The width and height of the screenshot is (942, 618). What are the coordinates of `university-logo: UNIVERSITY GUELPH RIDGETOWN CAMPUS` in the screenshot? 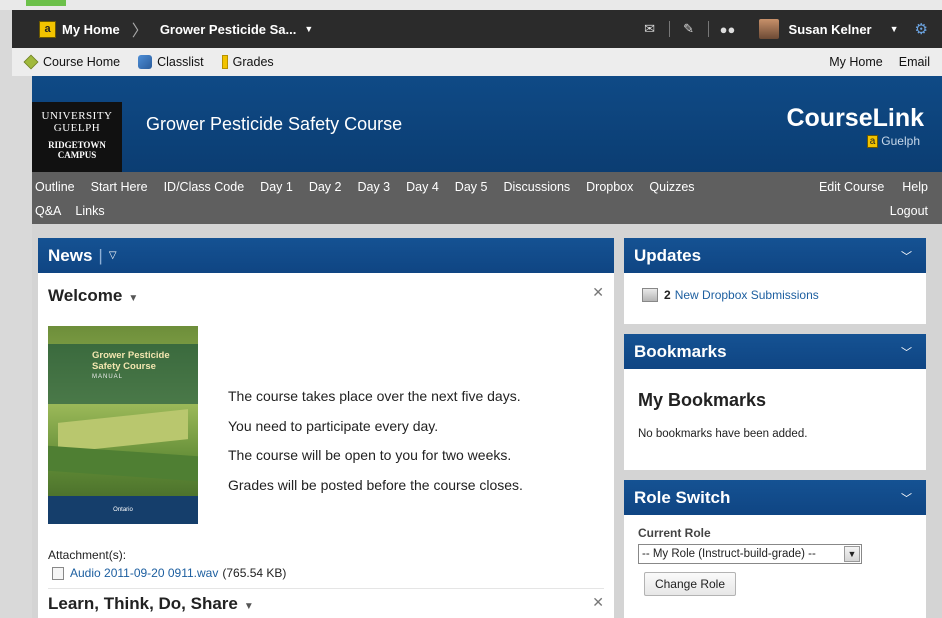 It's located at (77, 137).